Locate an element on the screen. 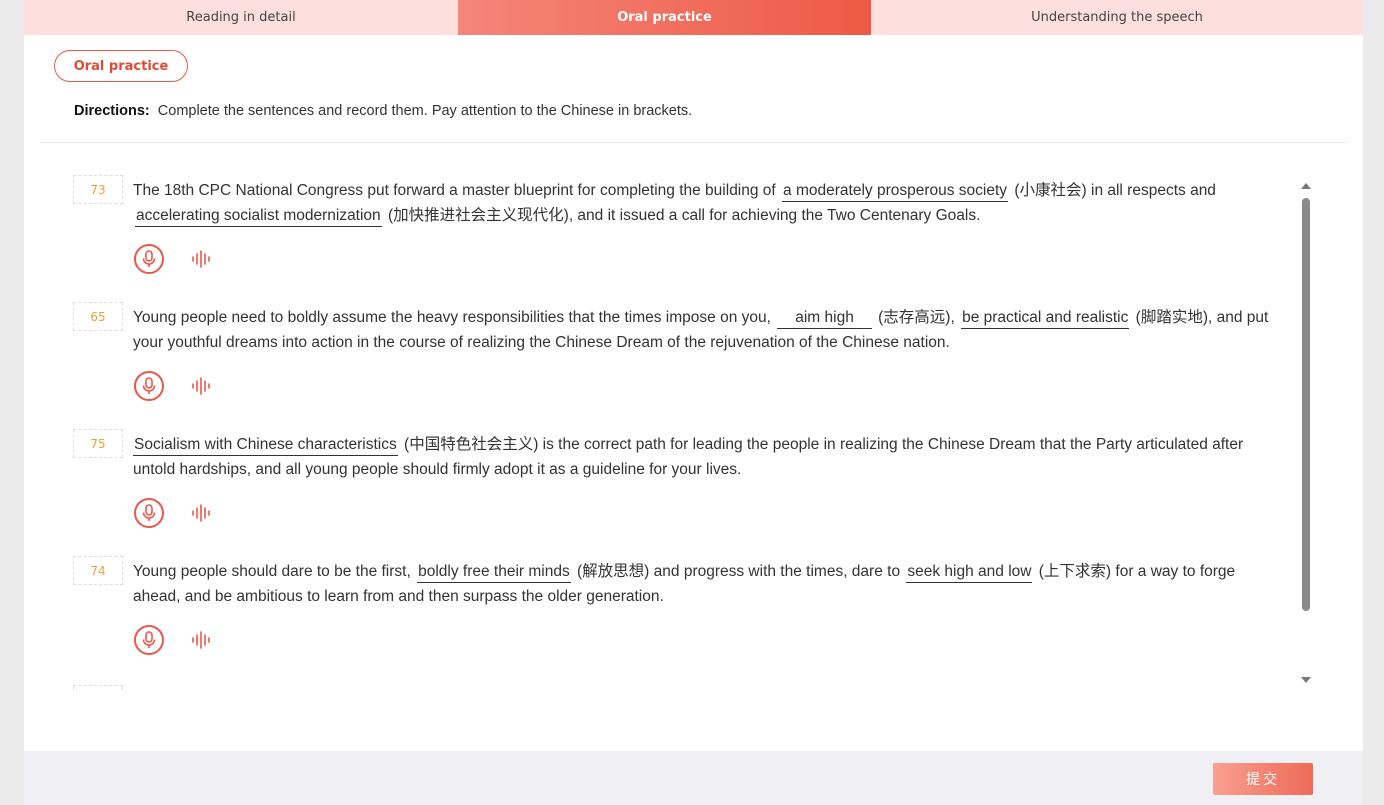  item-number: 75 is located at coordinates (98, 443).